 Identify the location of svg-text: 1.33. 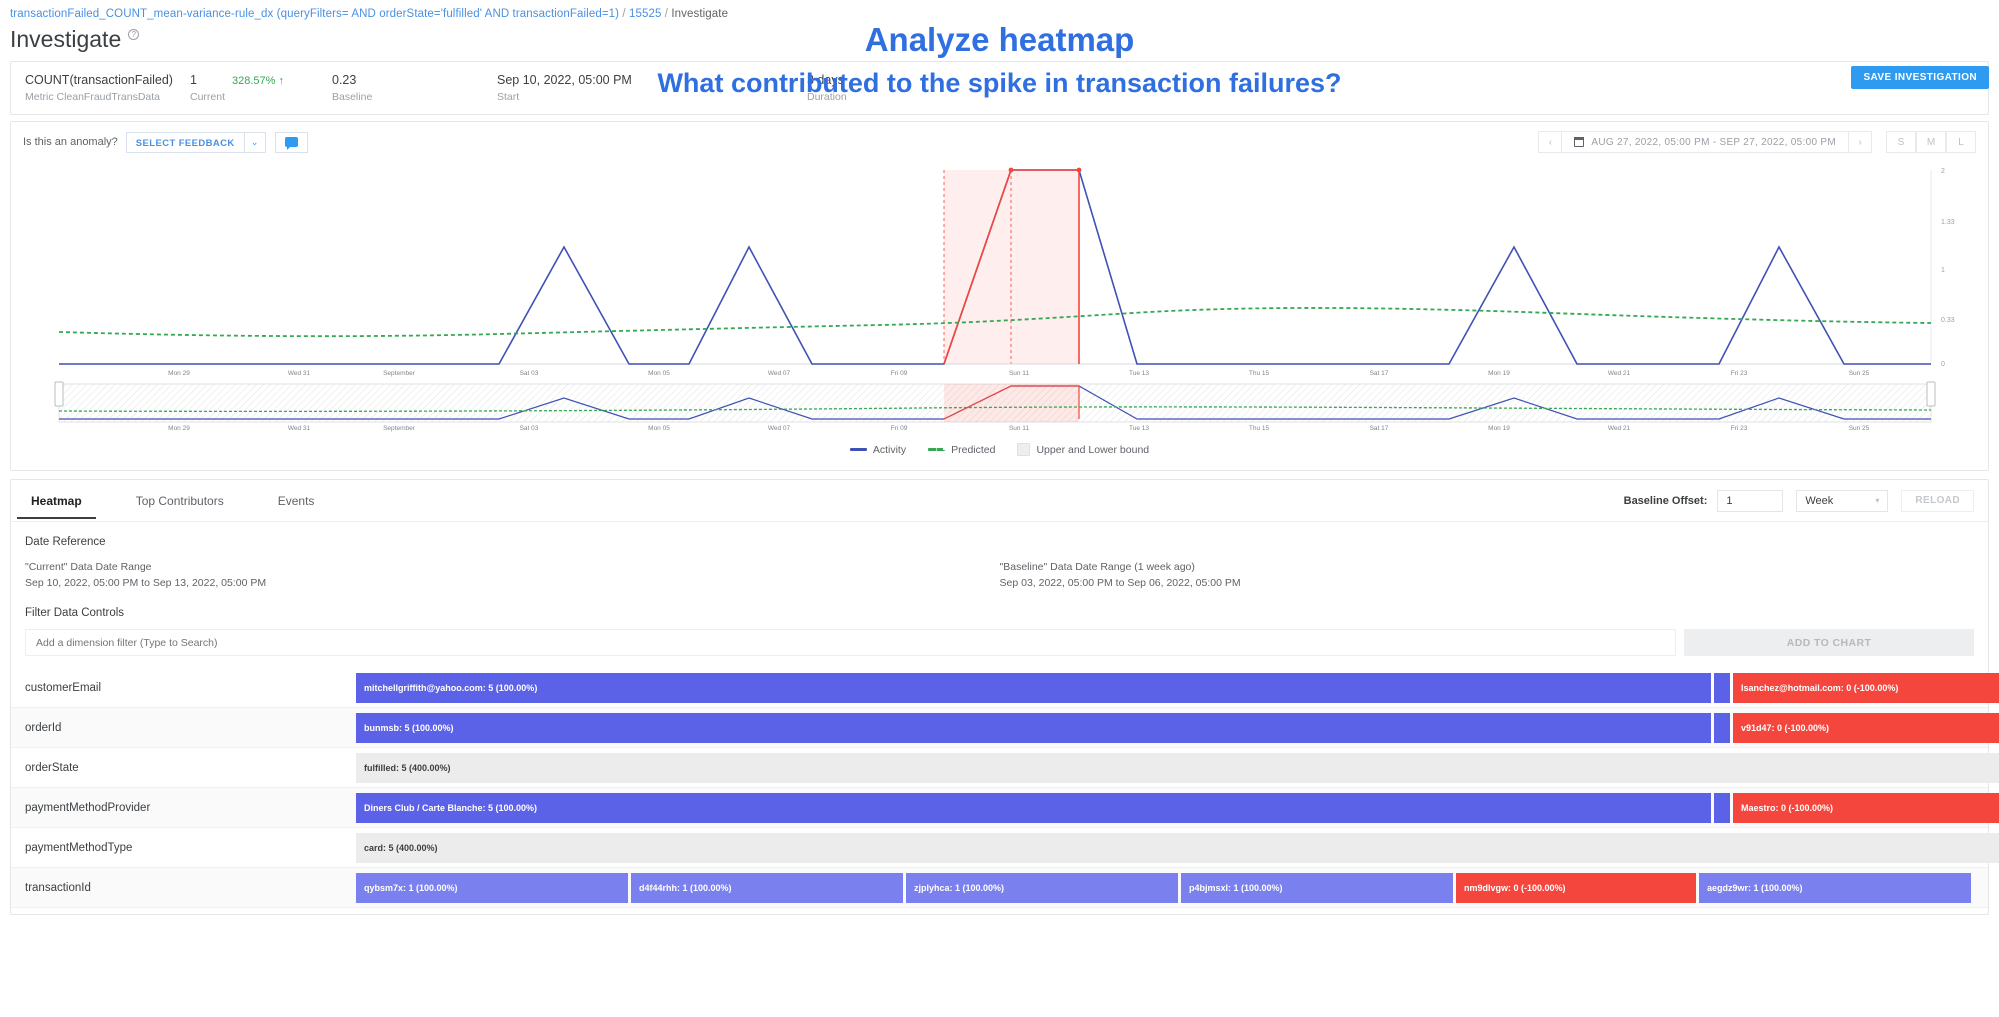
(1948, 222).